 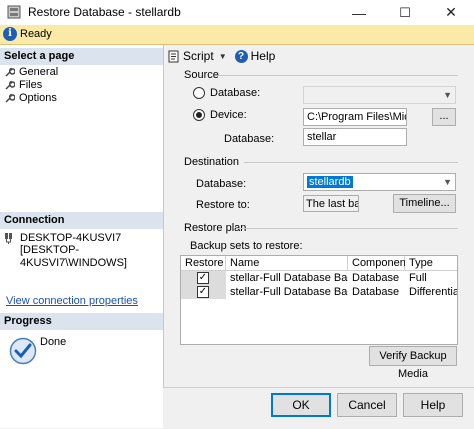 I want to click on help-toolbar-button: ? Help, so click(x=255, y=56).